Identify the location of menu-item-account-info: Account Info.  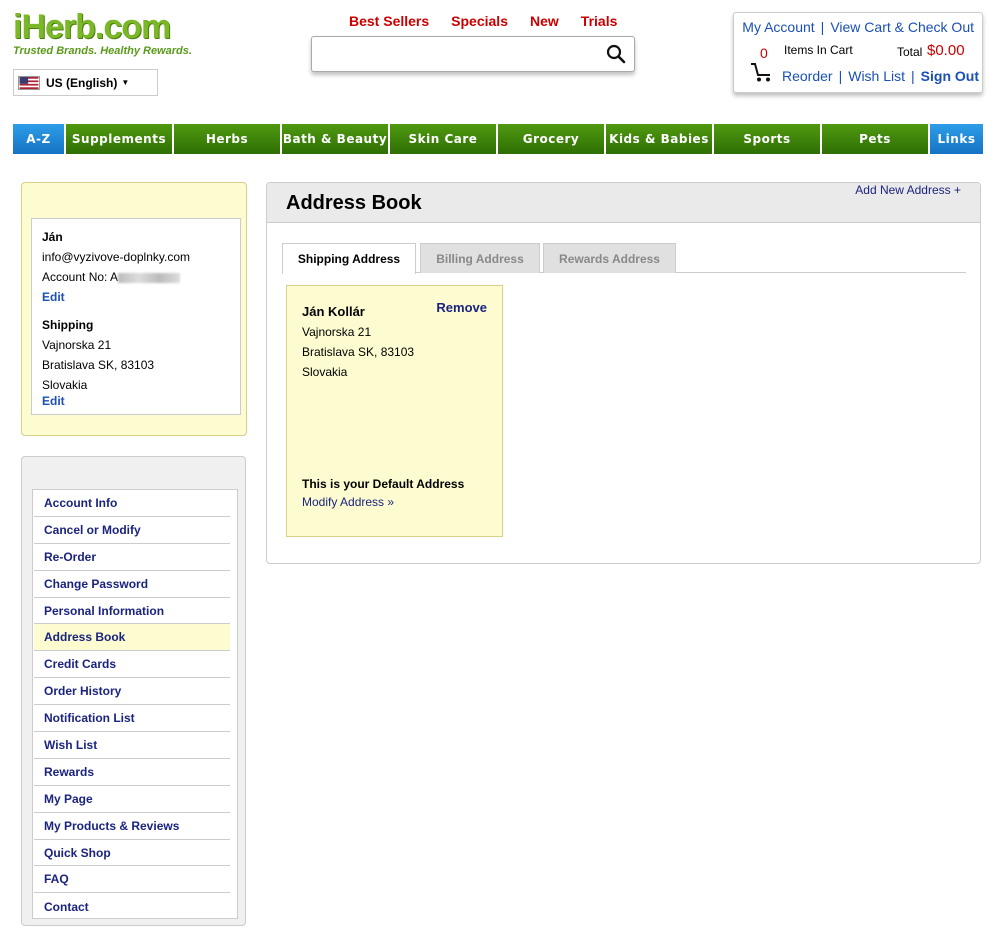
(132, 503).